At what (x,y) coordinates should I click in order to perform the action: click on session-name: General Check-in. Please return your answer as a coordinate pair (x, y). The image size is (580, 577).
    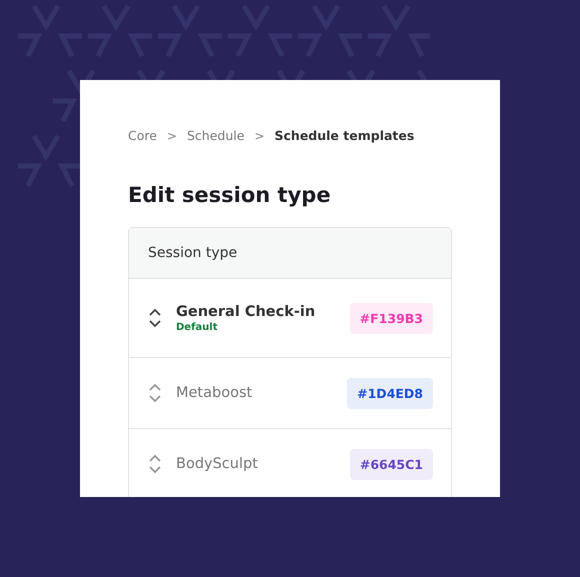
    Looking at the image, I should click on (246, 312).